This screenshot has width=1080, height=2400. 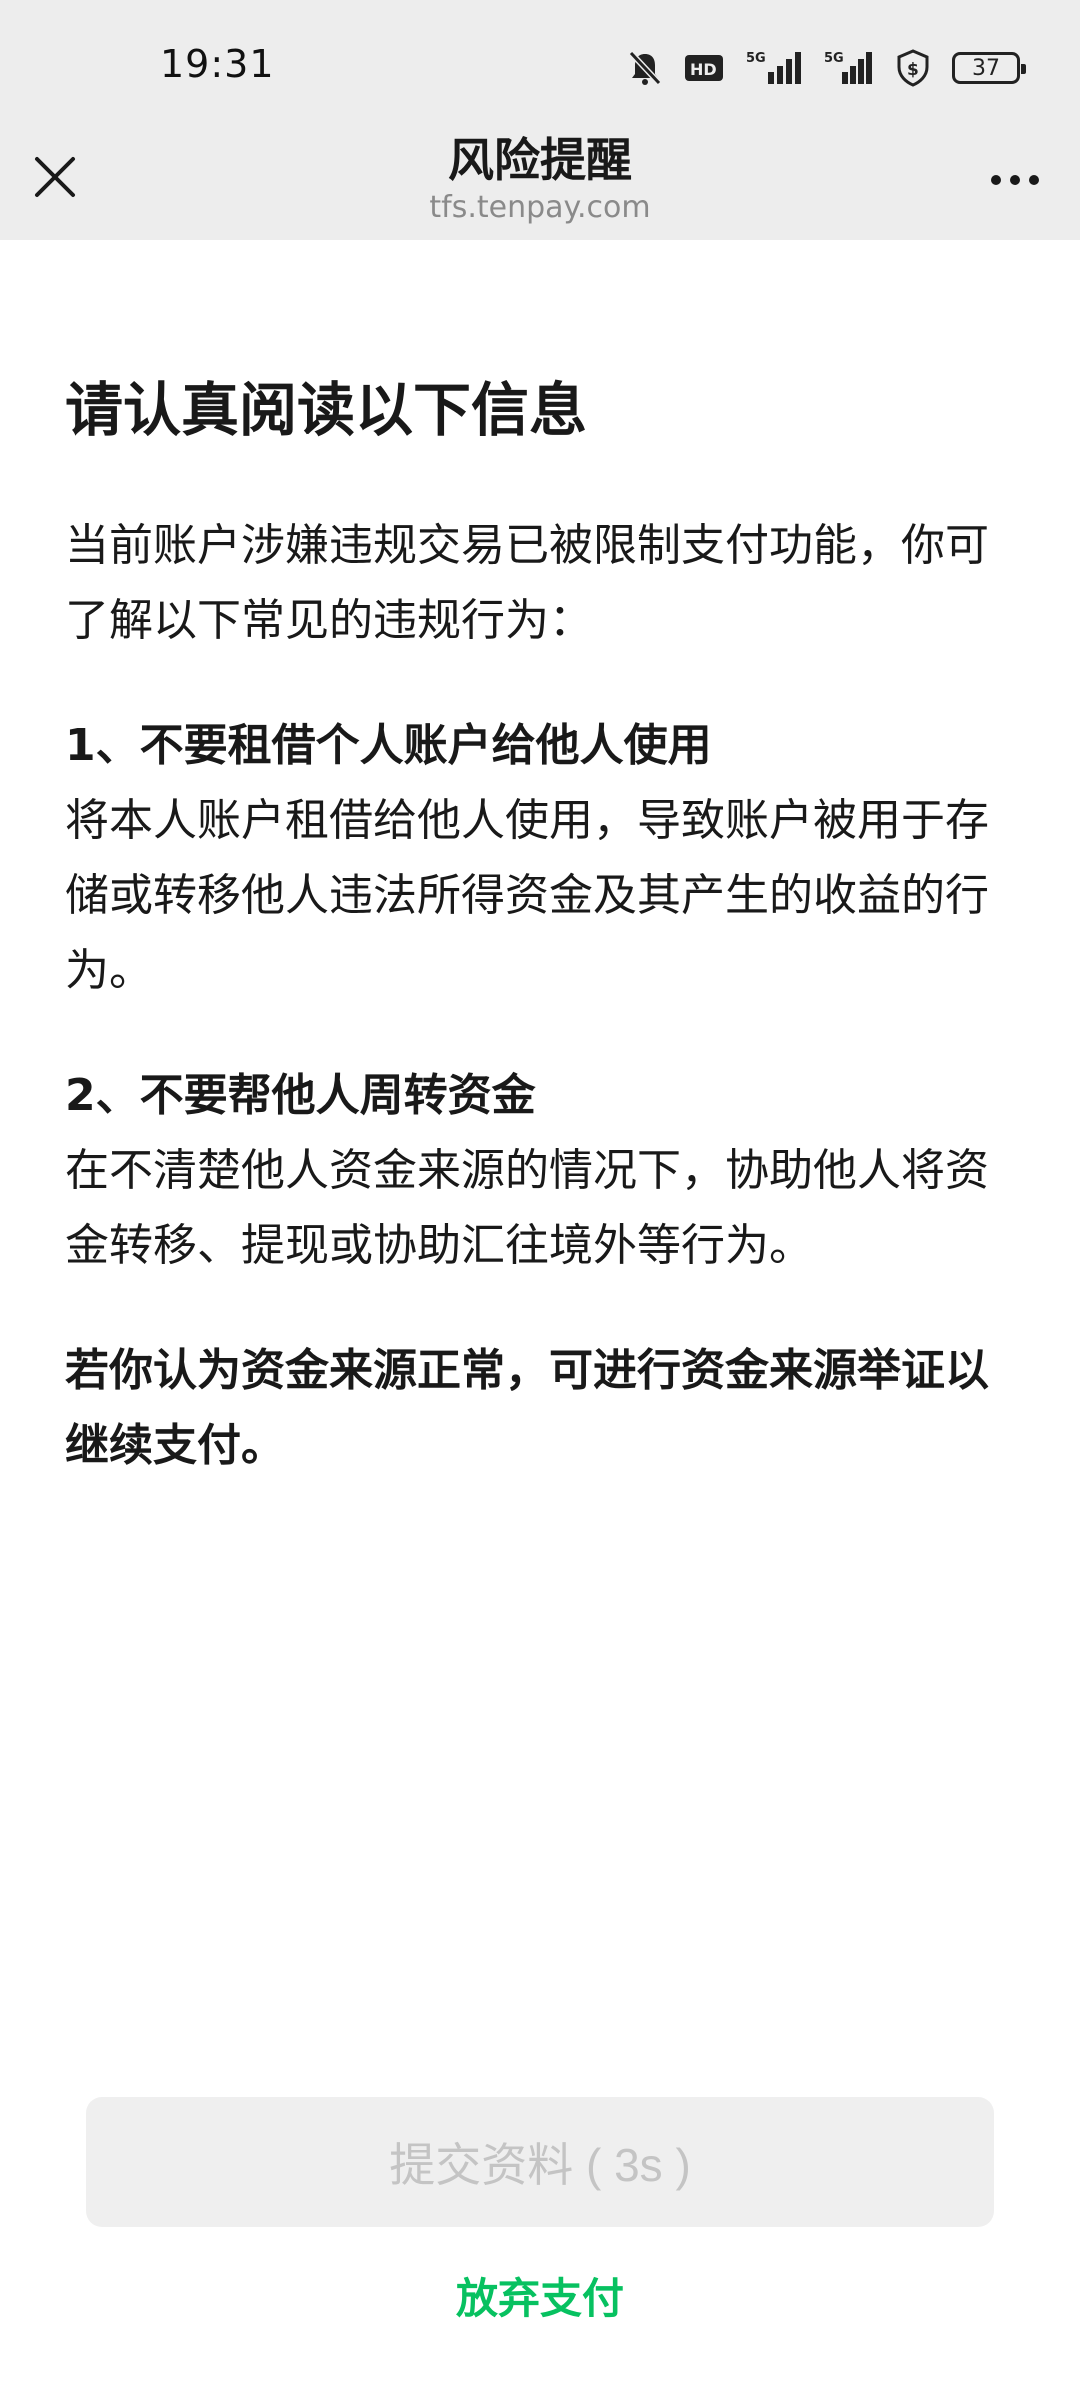 What do you see at coordinates (527, 1408) in the screenshot?
I see `proof-note: 若你认为资金来源正常，可进行资金来源举证以继续支付。` at bounding box center [527, 1408].